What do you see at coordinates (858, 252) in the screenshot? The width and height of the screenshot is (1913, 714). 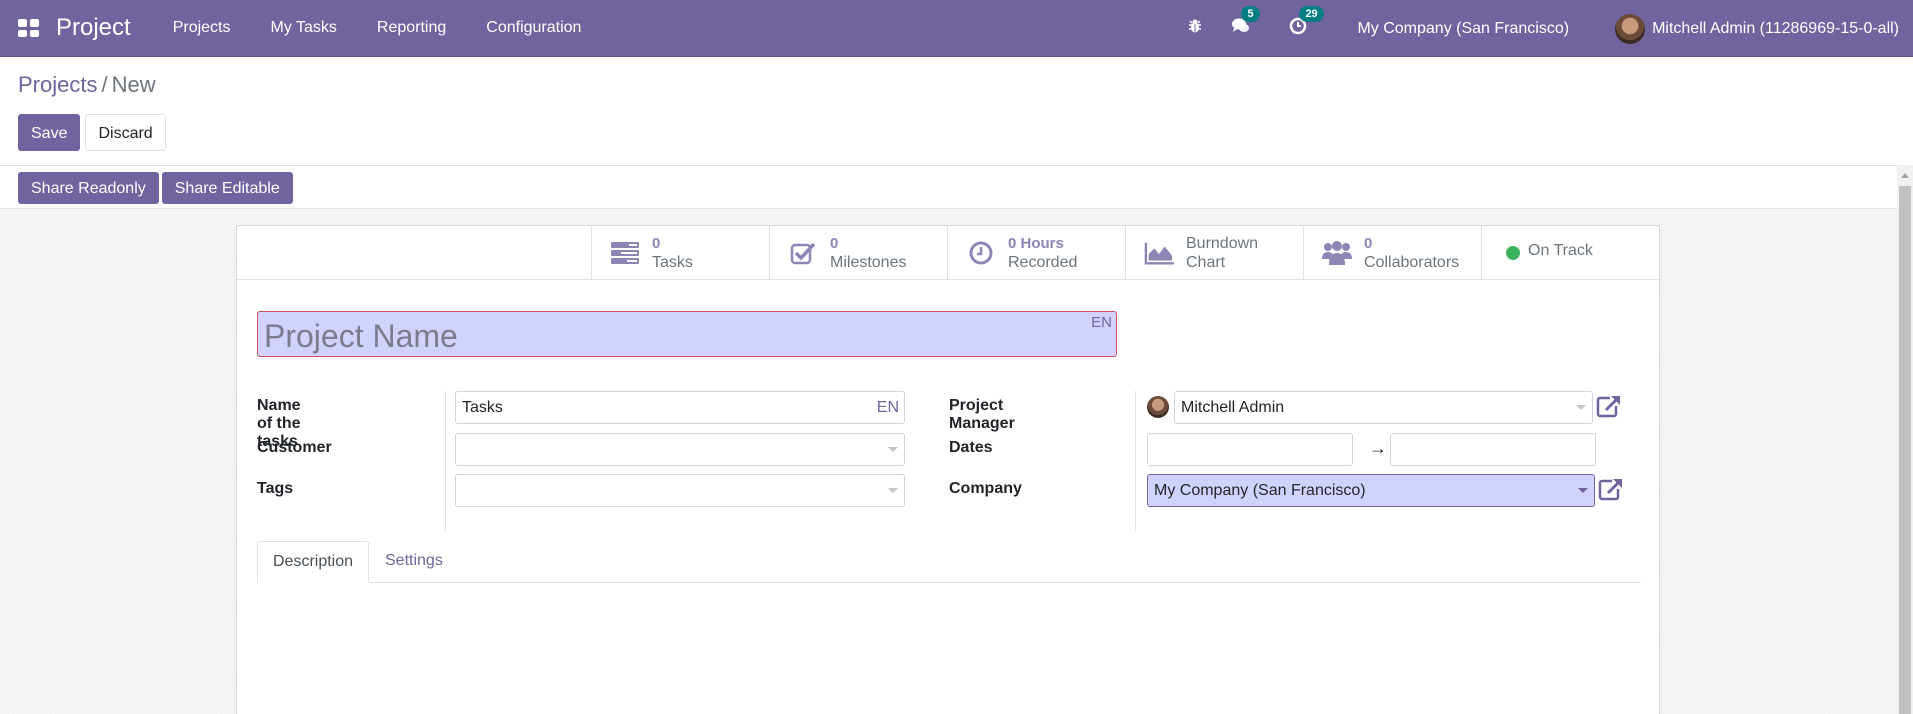 I see `milestones-stat-button: 0 Milestones` at bounding box center [858, 252].